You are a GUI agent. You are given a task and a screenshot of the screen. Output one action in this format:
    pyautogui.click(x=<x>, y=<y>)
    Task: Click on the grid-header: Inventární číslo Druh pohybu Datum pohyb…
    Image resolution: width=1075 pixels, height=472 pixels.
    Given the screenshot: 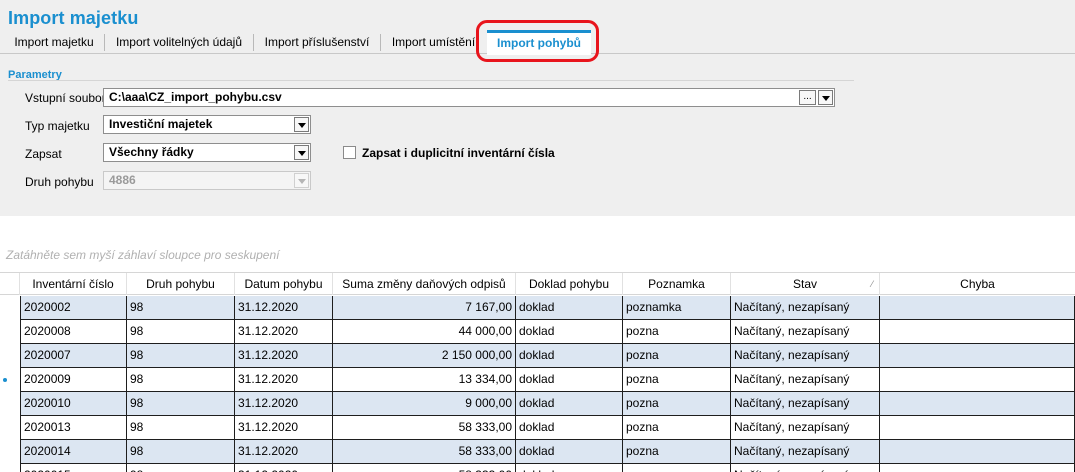 What is the action you would take?
    pyautogui.click(x=537, y=283)
    